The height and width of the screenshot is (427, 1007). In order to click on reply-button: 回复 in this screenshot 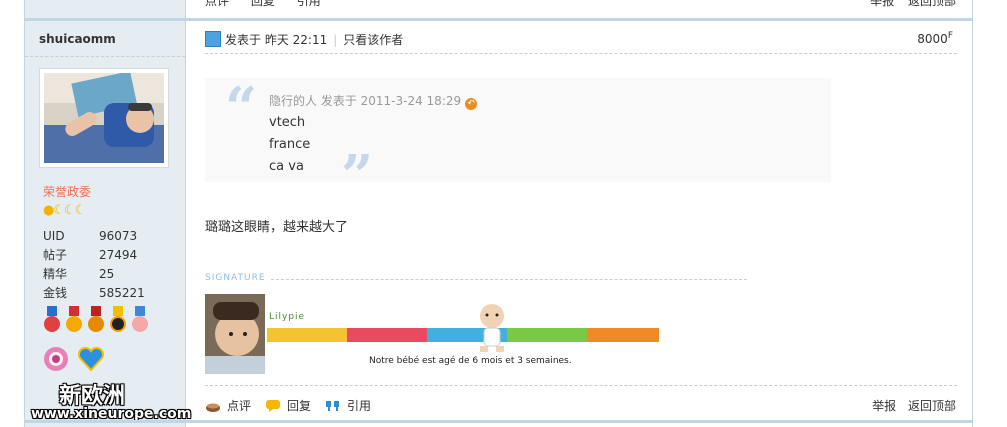, I will do `click(288, 405)`.